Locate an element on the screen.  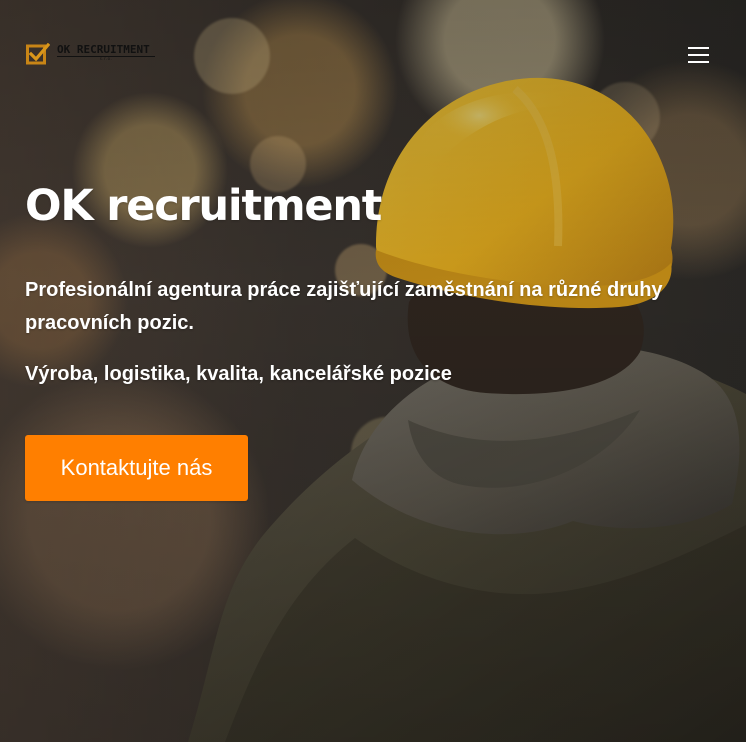
site-header: OK RECRUITMENT s.r.o. is located at coordinates (373, 55).